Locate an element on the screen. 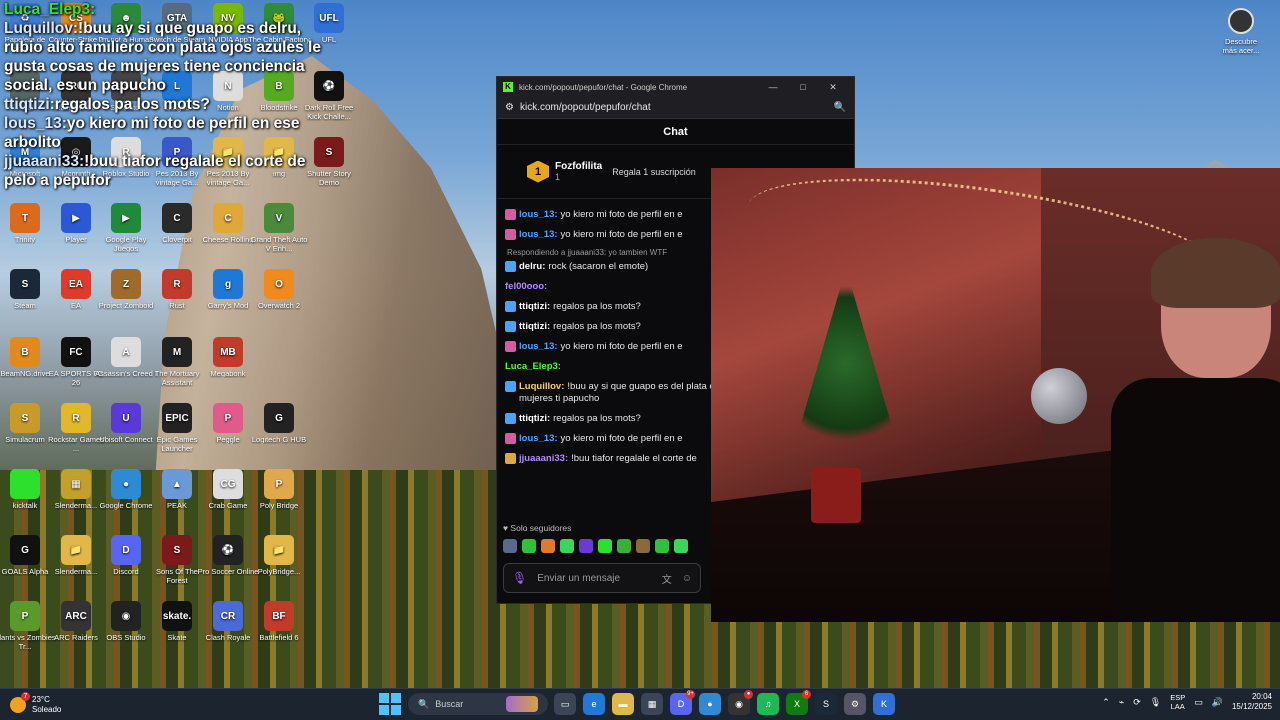 This screenshot has width=1280, height=720. taskbar-steam-icon: S is located at coordinates (826, 704).